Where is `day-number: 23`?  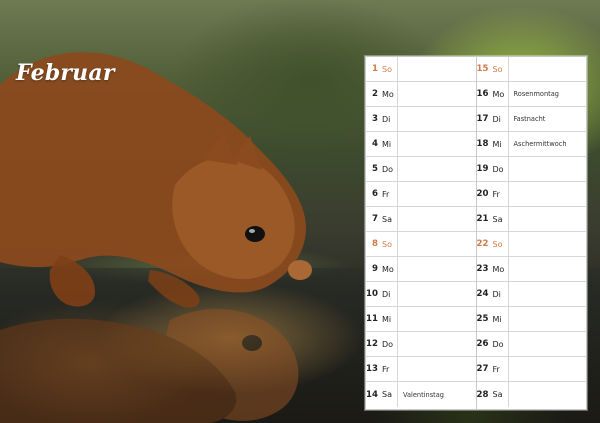
day-number: 23 is located at coordinates (482, 269).